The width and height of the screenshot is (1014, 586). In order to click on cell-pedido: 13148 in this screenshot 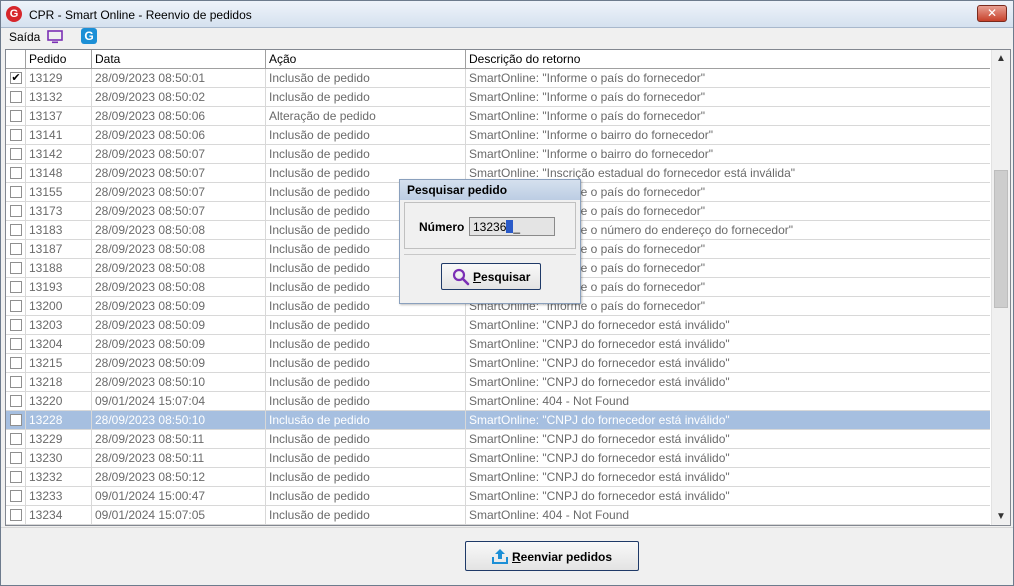, I will do `click(59, 173)`.